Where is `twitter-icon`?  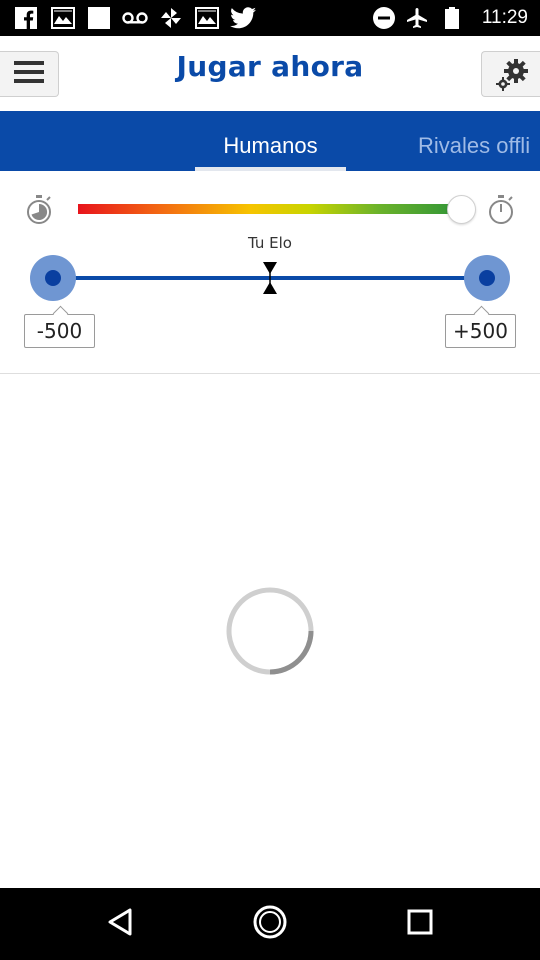 twitter-icon is located at coordinates (243, 18).